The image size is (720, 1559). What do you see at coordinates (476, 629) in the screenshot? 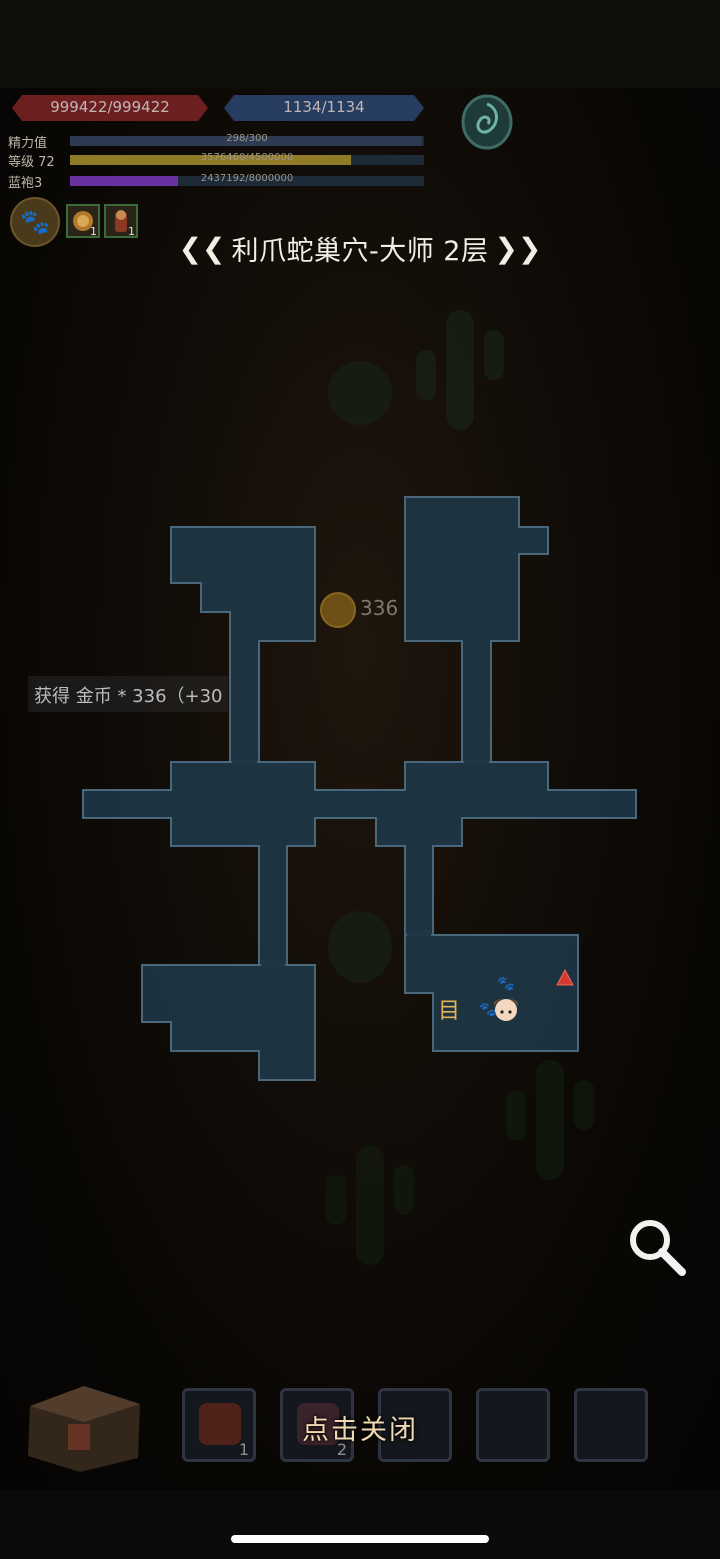
I see `map-room-upper-right` at bounding box center [476, 629].